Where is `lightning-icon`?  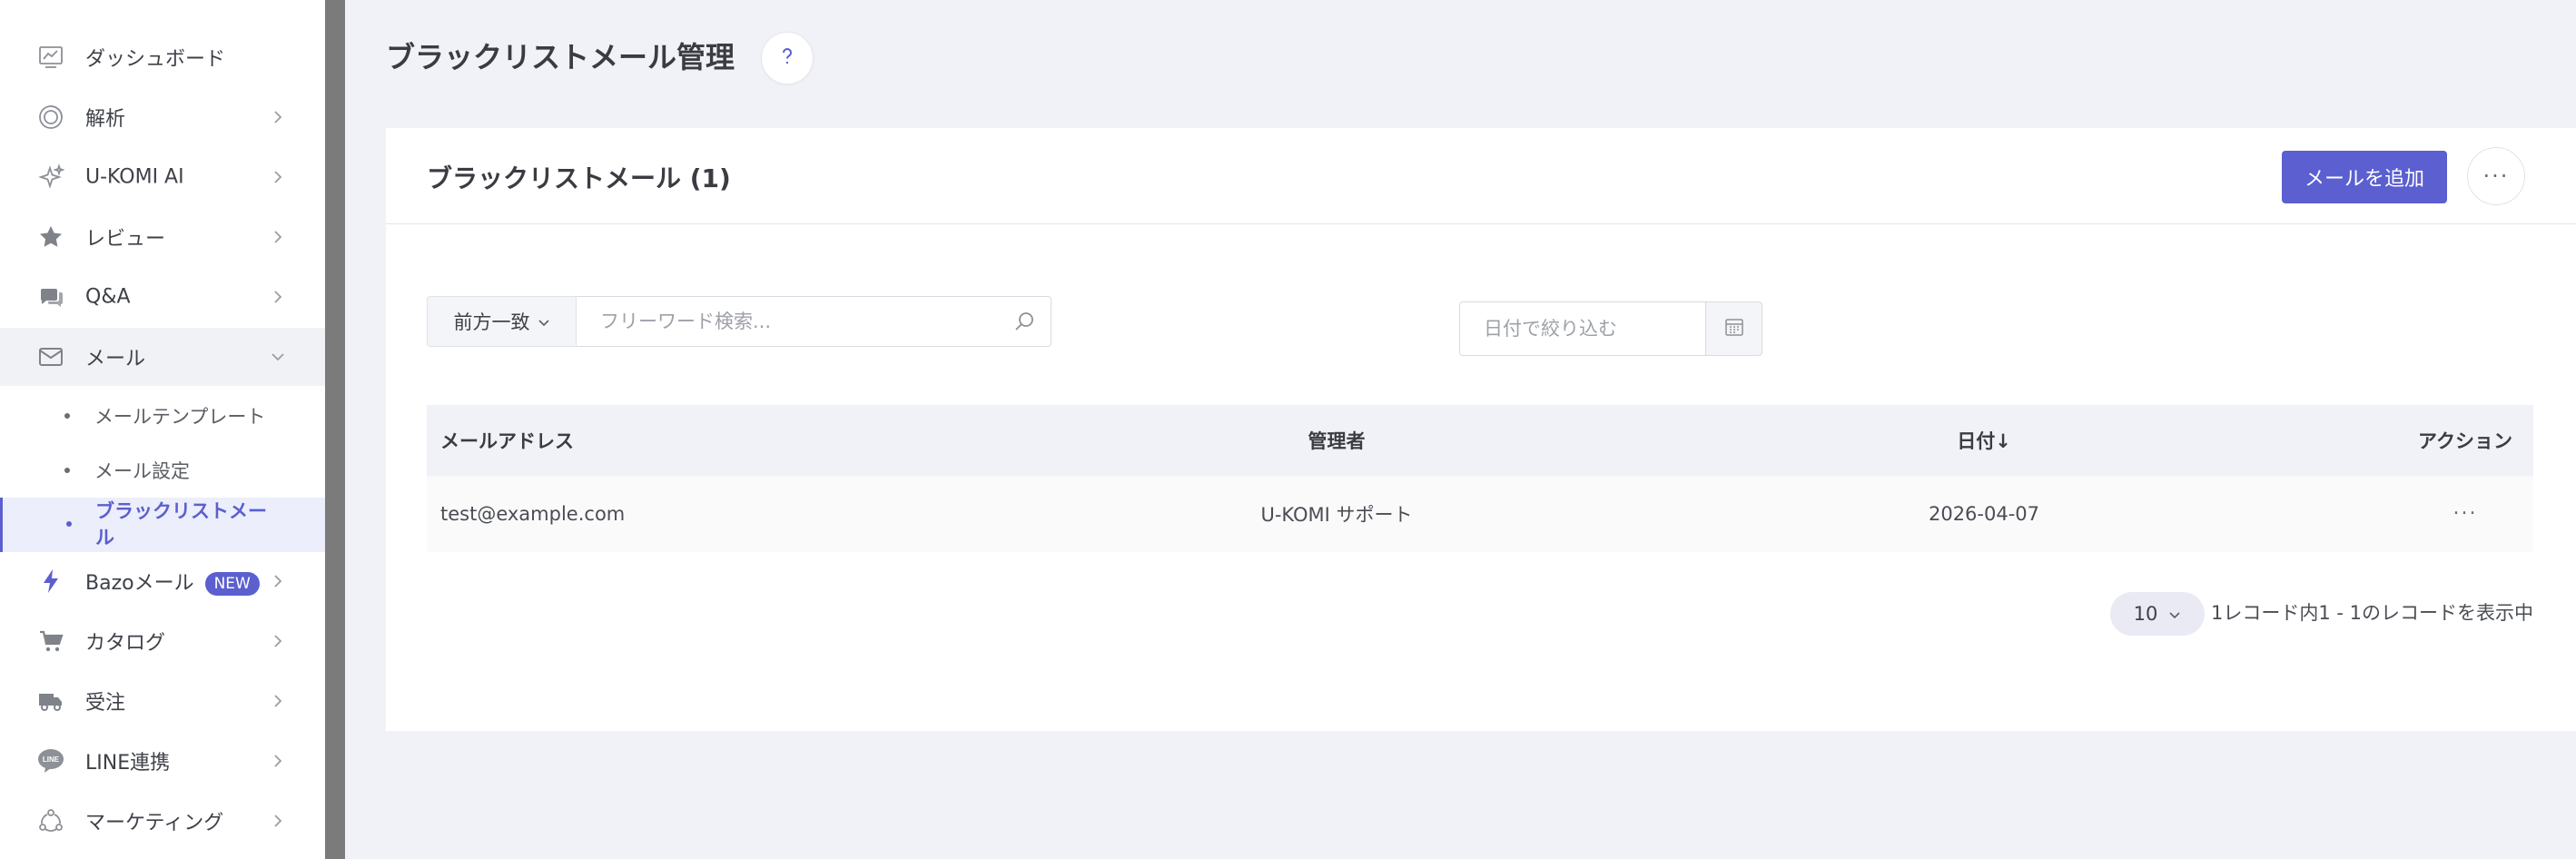
lightning-icon is located at coordinates (50, 581).